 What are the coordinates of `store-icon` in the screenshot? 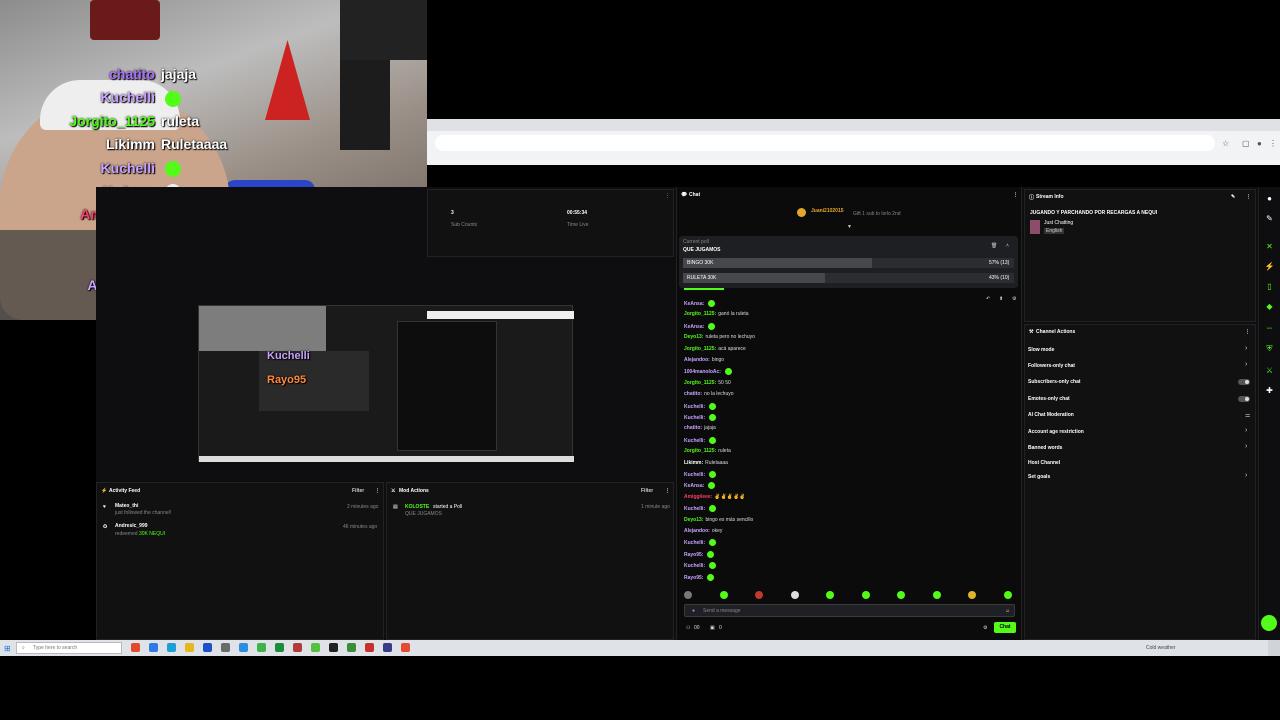 It's located at (207, 647).